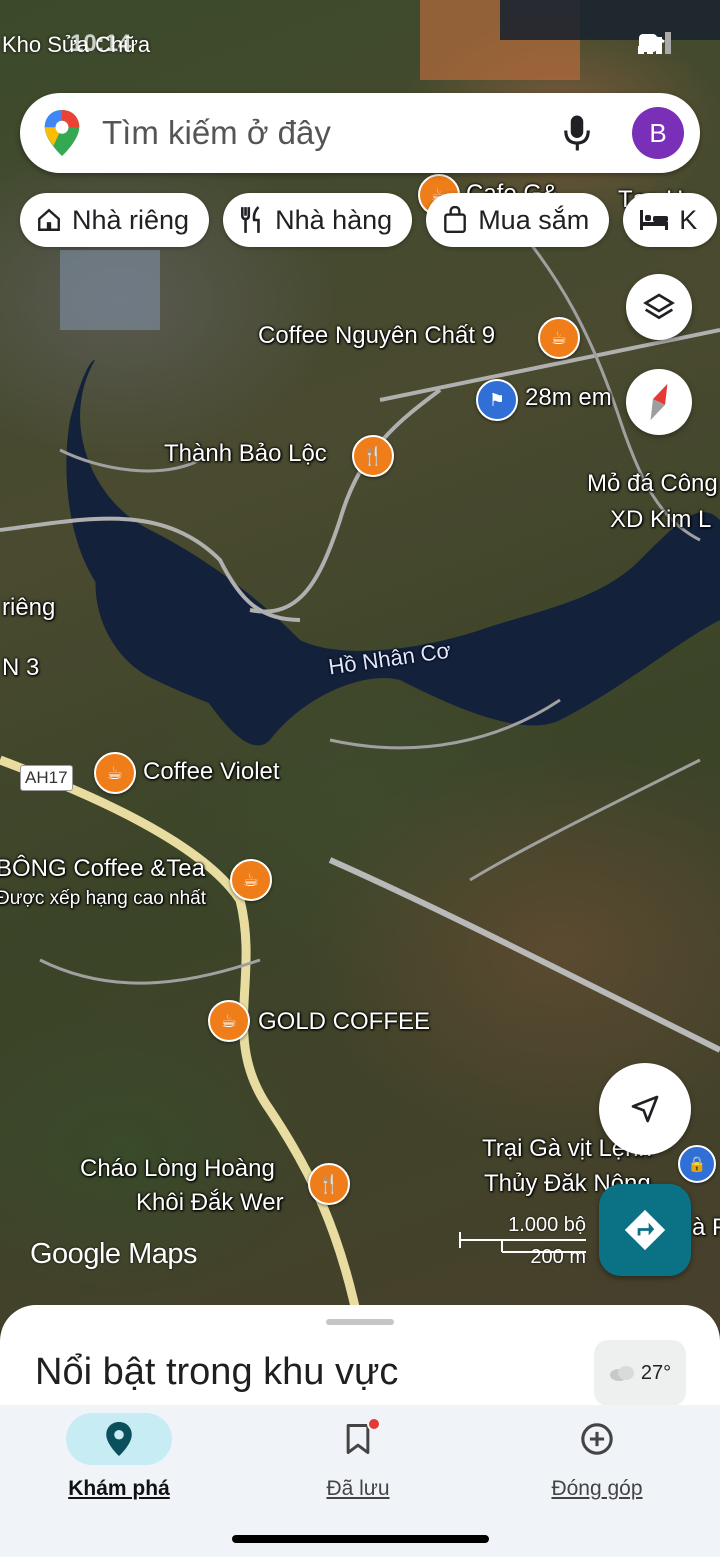 This screenshot has height=1557, width=720. Describe the element at coordinates (344, 1022) in the screenshot. I see `place-label: GOLD COFFEE` at that location.